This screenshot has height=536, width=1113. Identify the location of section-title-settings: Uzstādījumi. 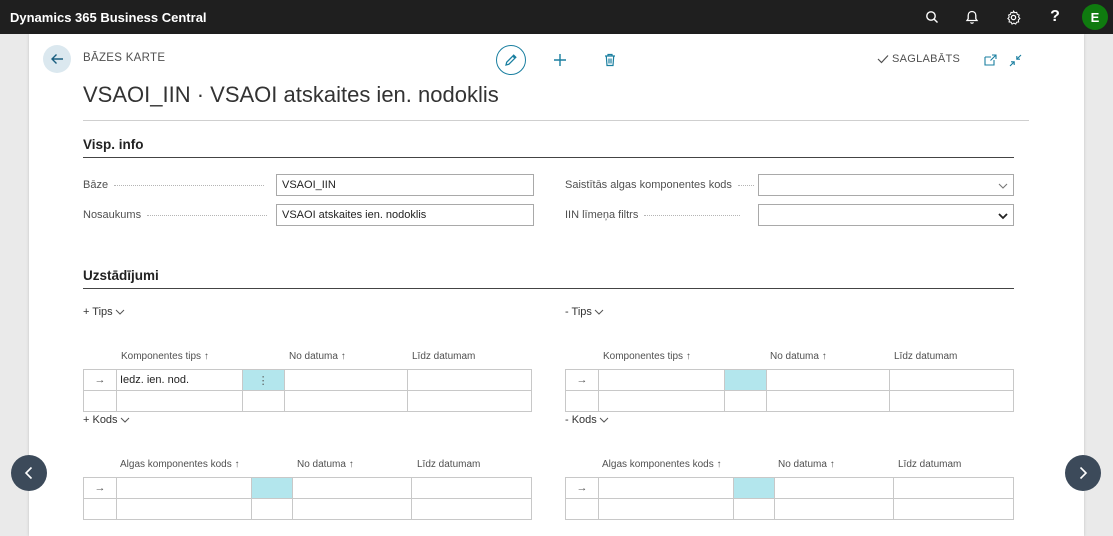
(121, 275).